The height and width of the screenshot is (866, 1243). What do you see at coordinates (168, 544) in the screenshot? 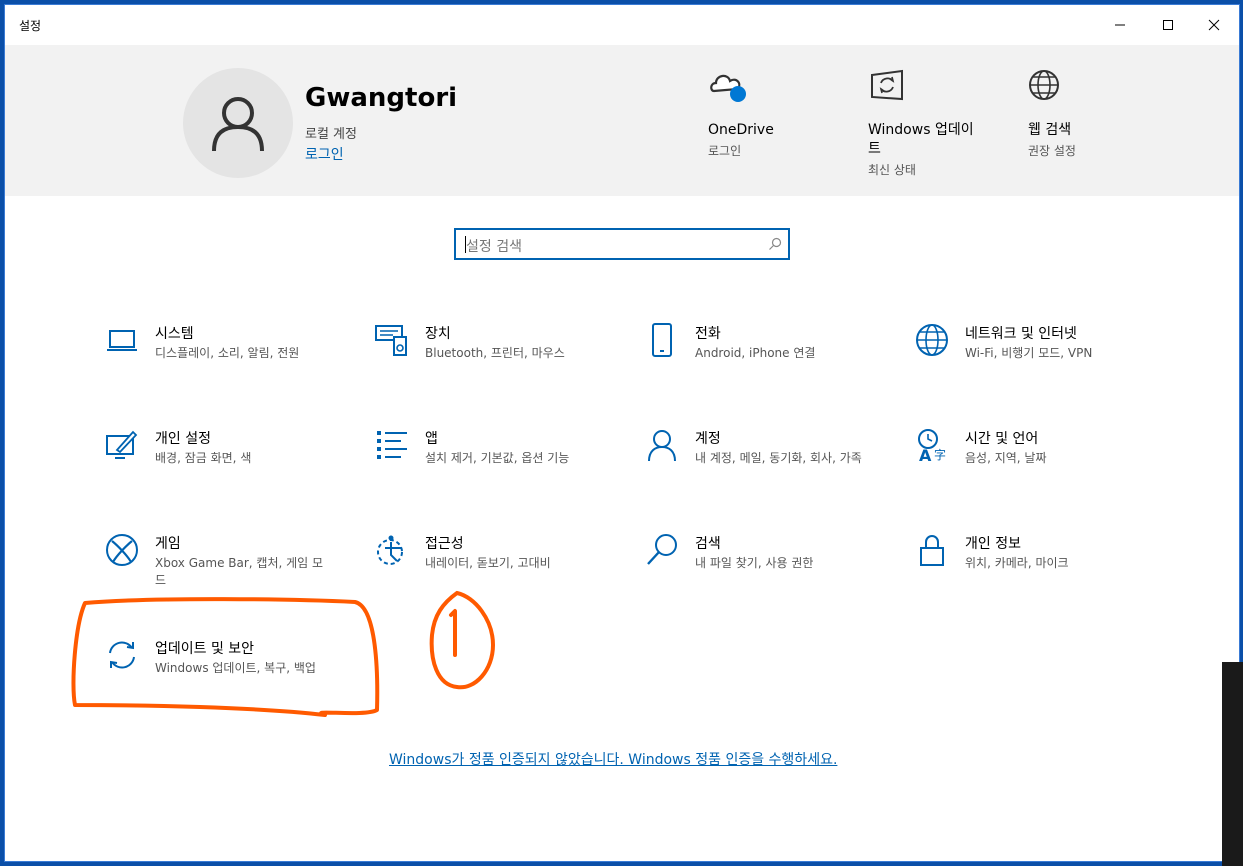
I see `category-name: 게임` at bounding box center [168, 544].